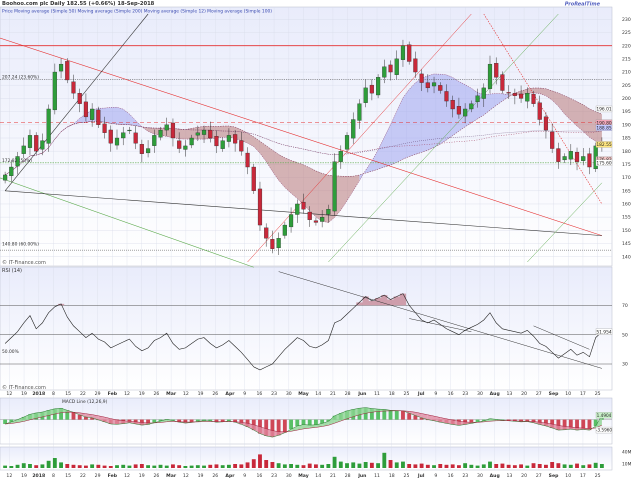 The image size is (640, 480). I want to click on fib-level-label: 140.80 (60.00%), so click(20, 245).